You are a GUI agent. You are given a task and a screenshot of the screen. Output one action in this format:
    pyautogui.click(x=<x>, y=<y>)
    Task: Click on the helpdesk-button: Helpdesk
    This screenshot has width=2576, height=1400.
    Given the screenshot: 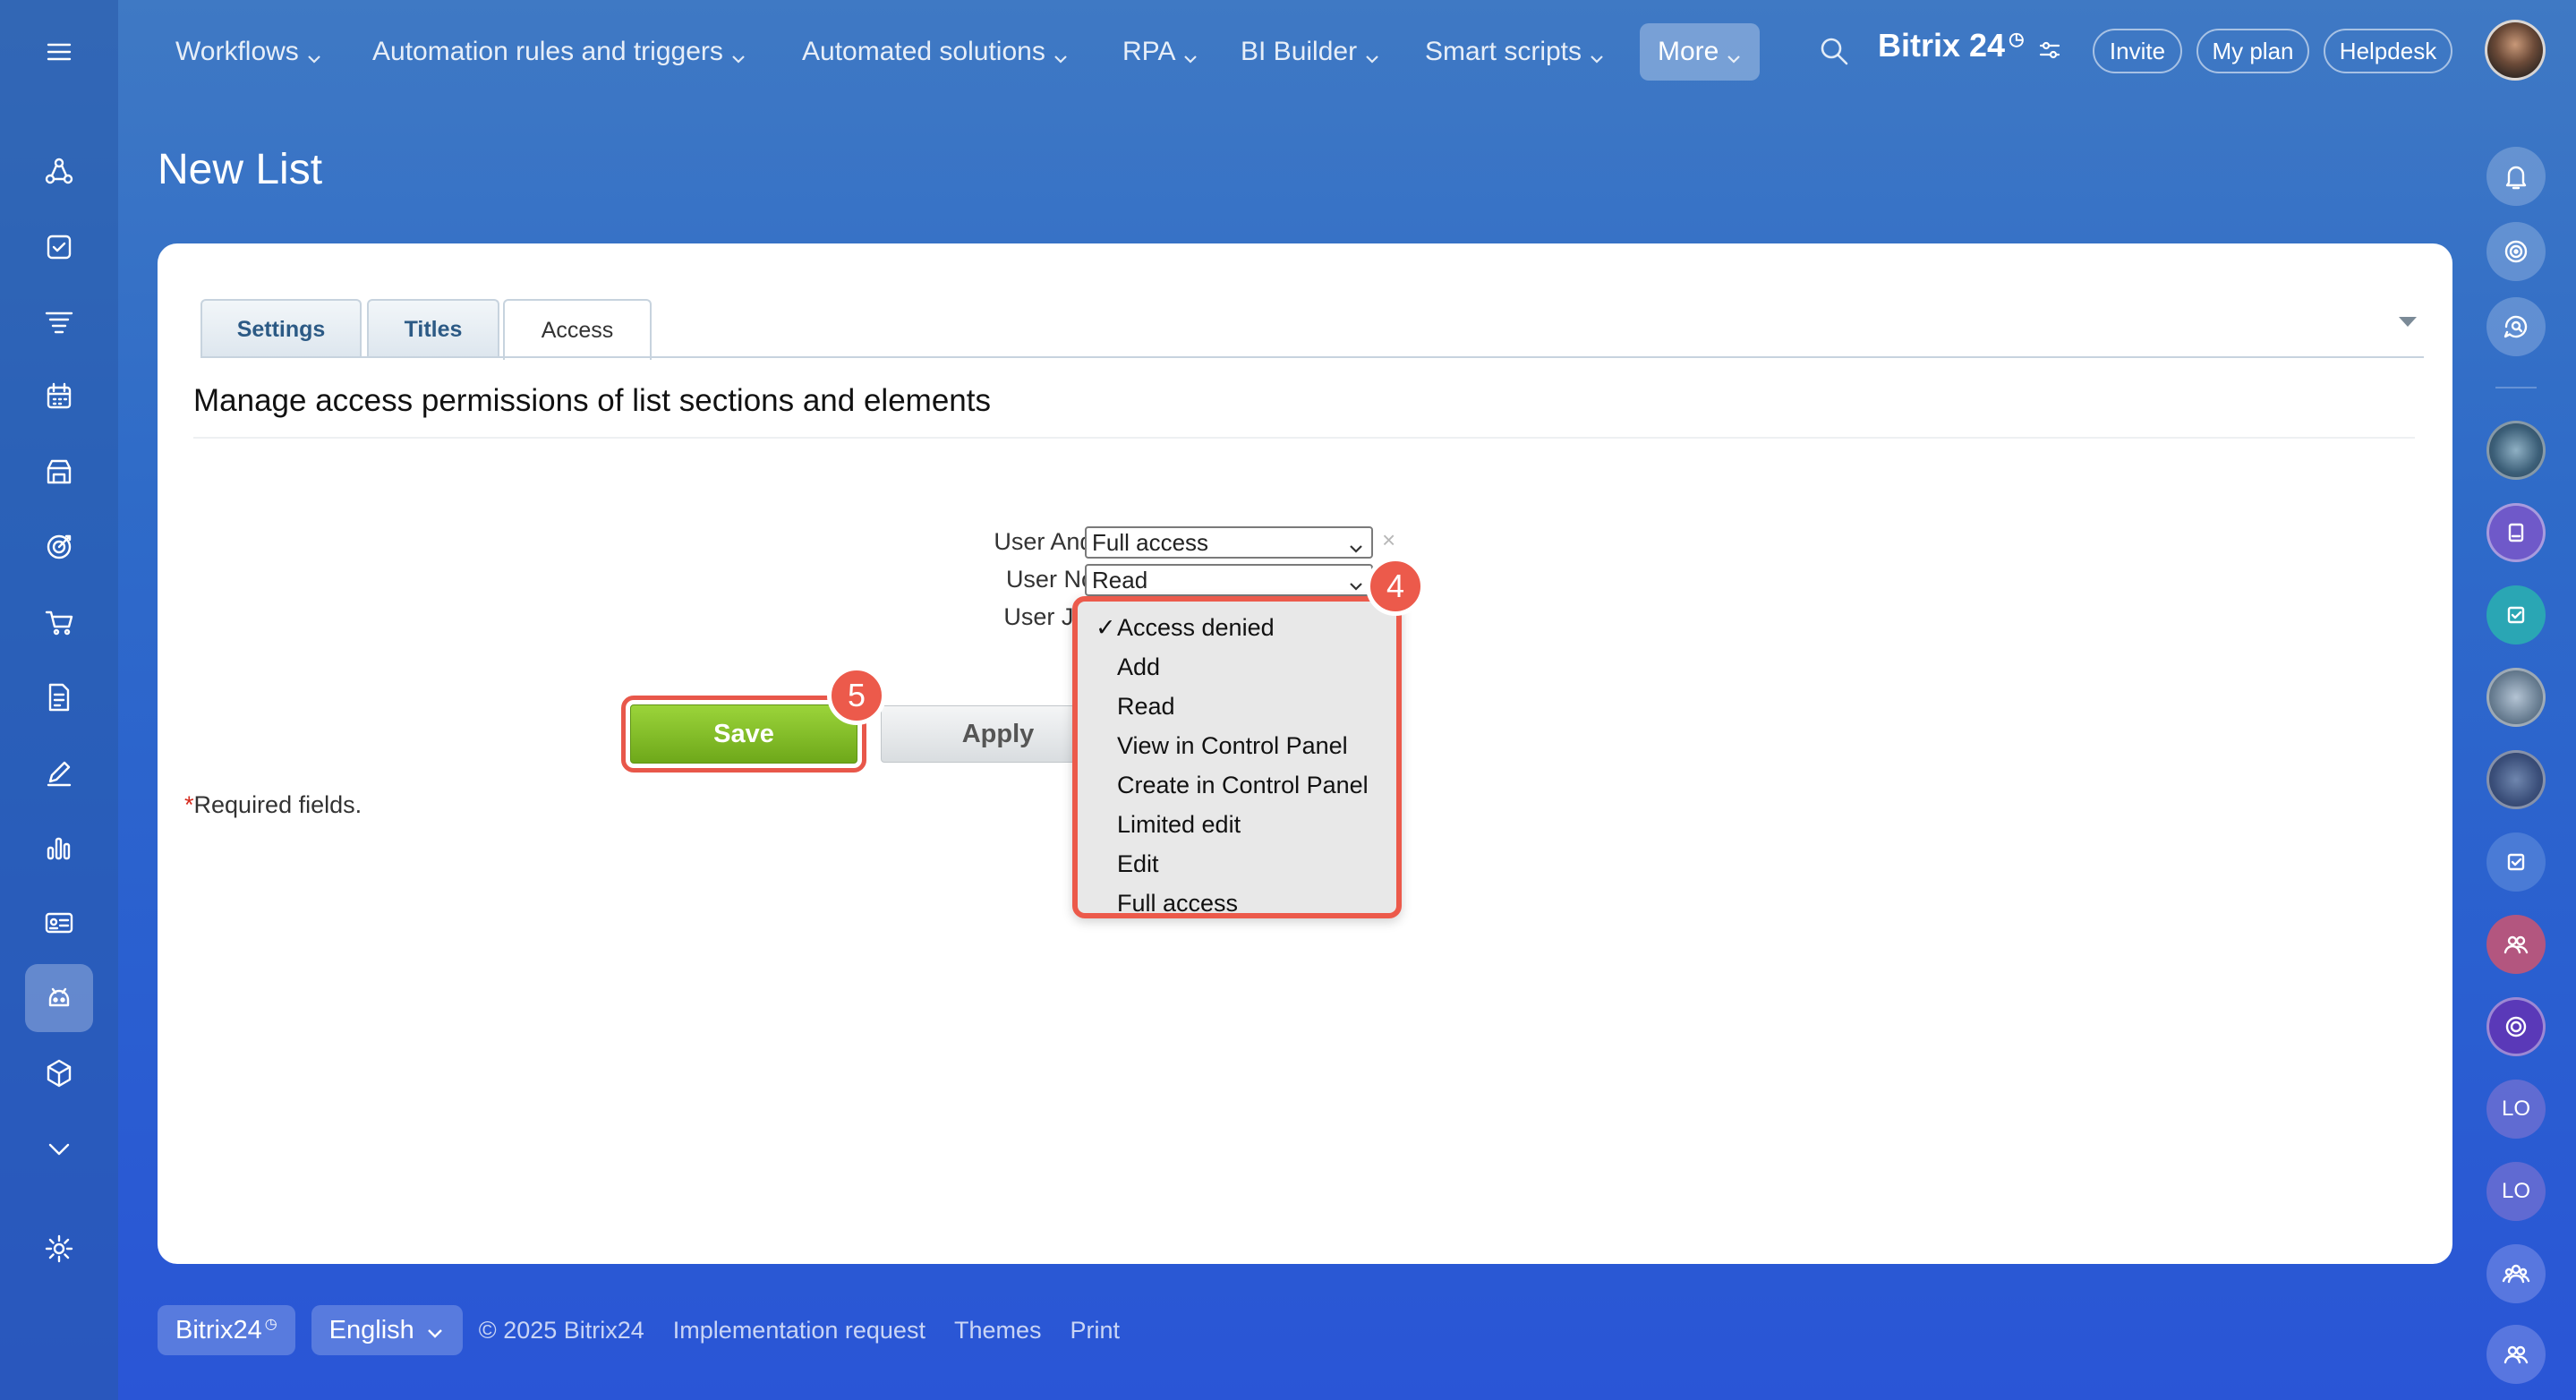 What is the action you would take?
    pyautogui.click(x=2388, y=51)
    